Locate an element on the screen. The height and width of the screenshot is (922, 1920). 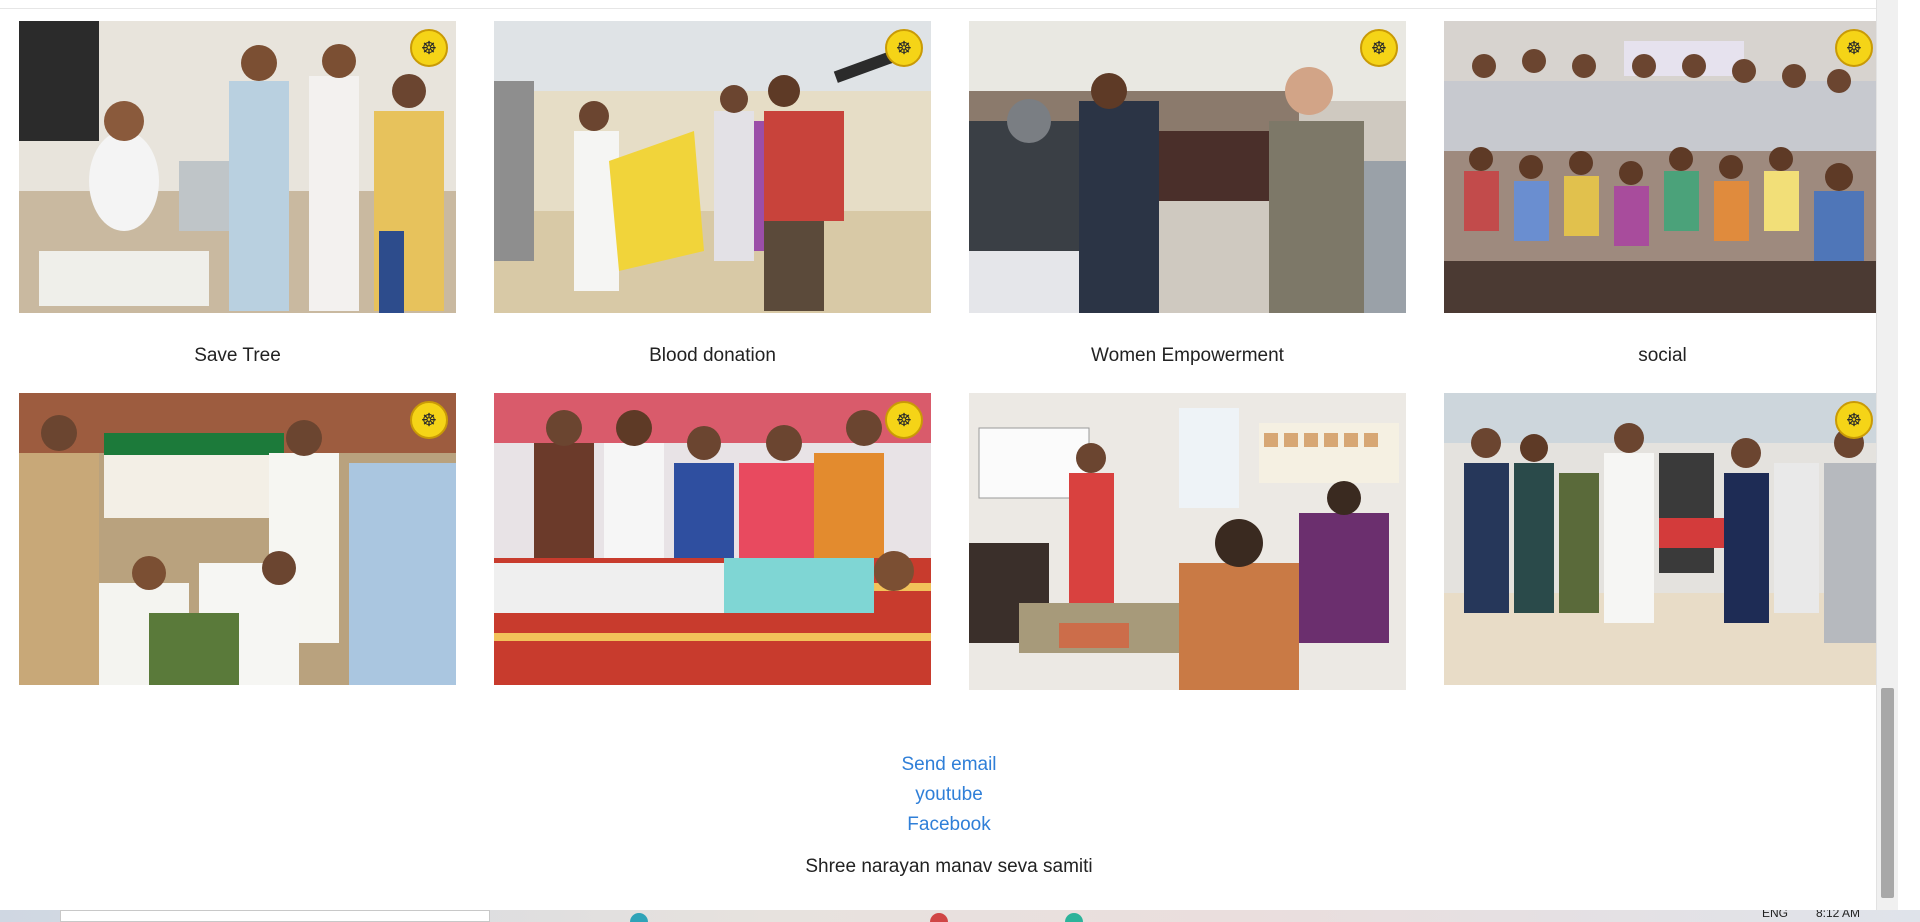
gallery-card: ☸ Save Tree is located at coordinates (237, 209).